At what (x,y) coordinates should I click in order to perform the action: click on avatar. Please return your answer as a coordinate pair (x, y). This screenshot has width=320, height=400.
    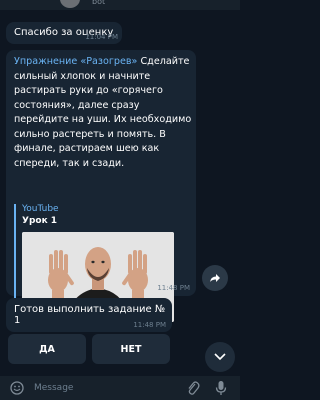
    Looking at the image, I should click on (70, 4).